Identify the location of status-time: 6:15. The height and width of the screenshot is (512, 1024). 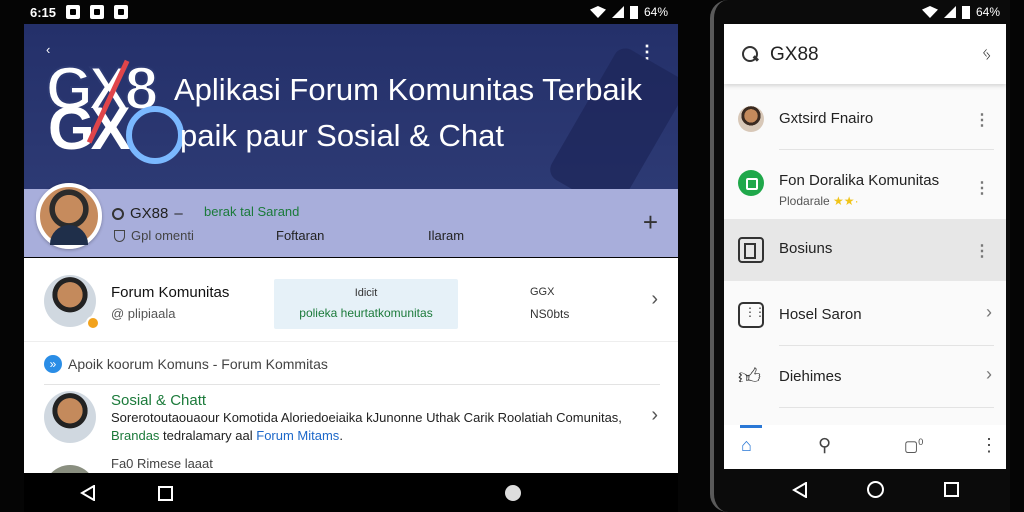
(43, 12).